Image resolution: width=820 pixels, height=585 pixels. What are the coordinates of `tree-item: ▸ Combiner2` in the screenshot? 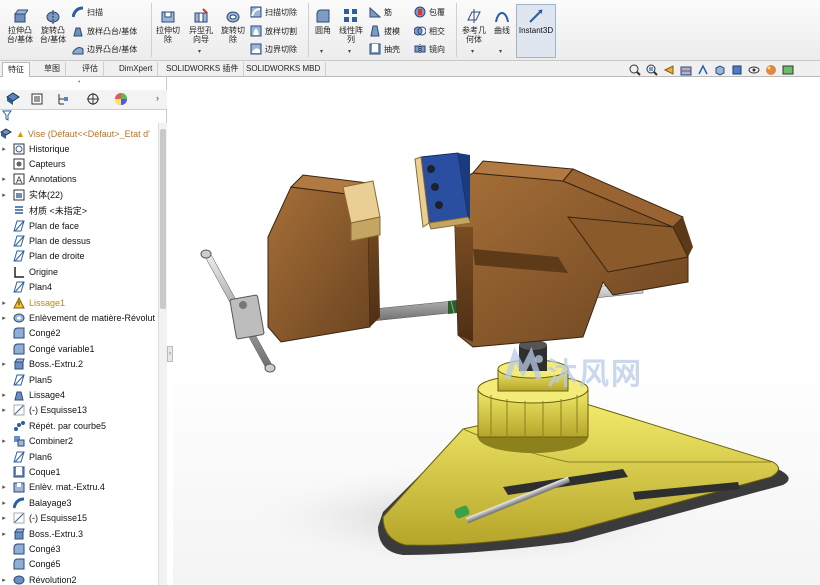 It's located at (79, 441).